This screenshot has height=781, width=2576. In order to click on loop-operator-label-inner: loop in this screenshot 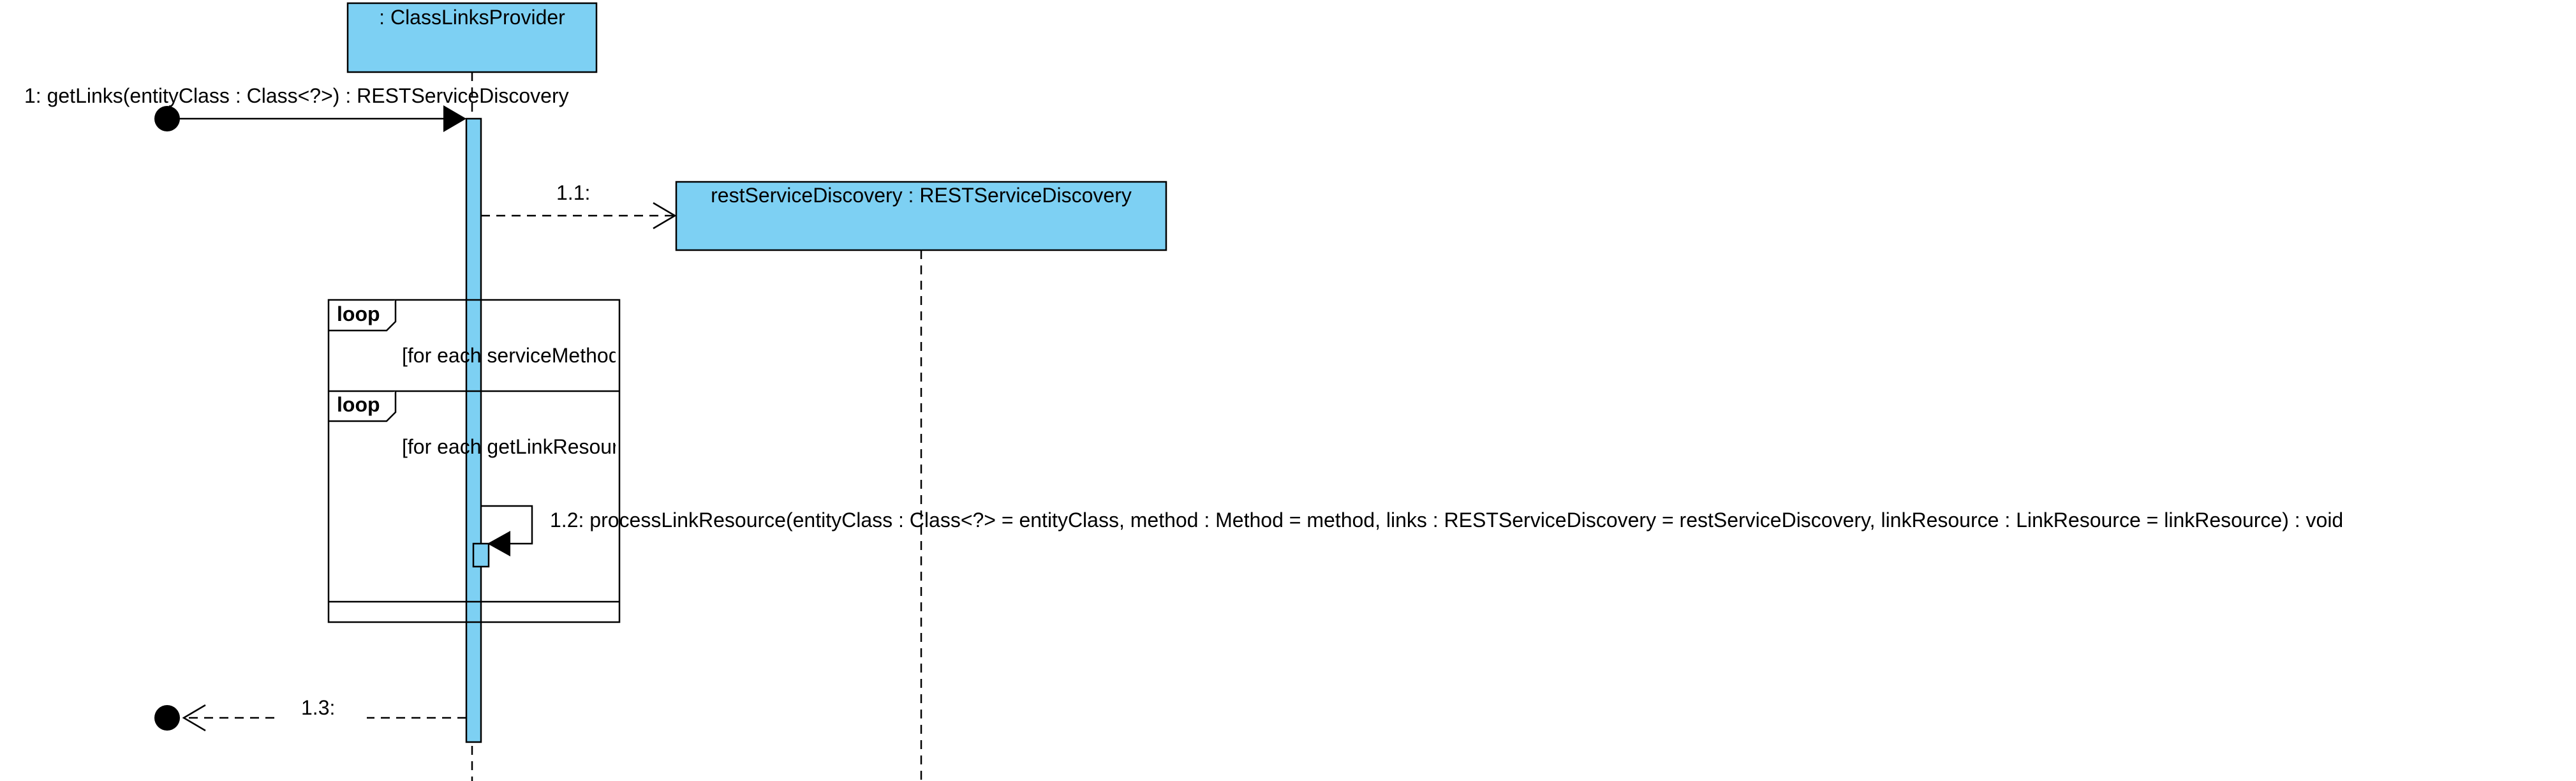, I will do `click(358, 404)`.